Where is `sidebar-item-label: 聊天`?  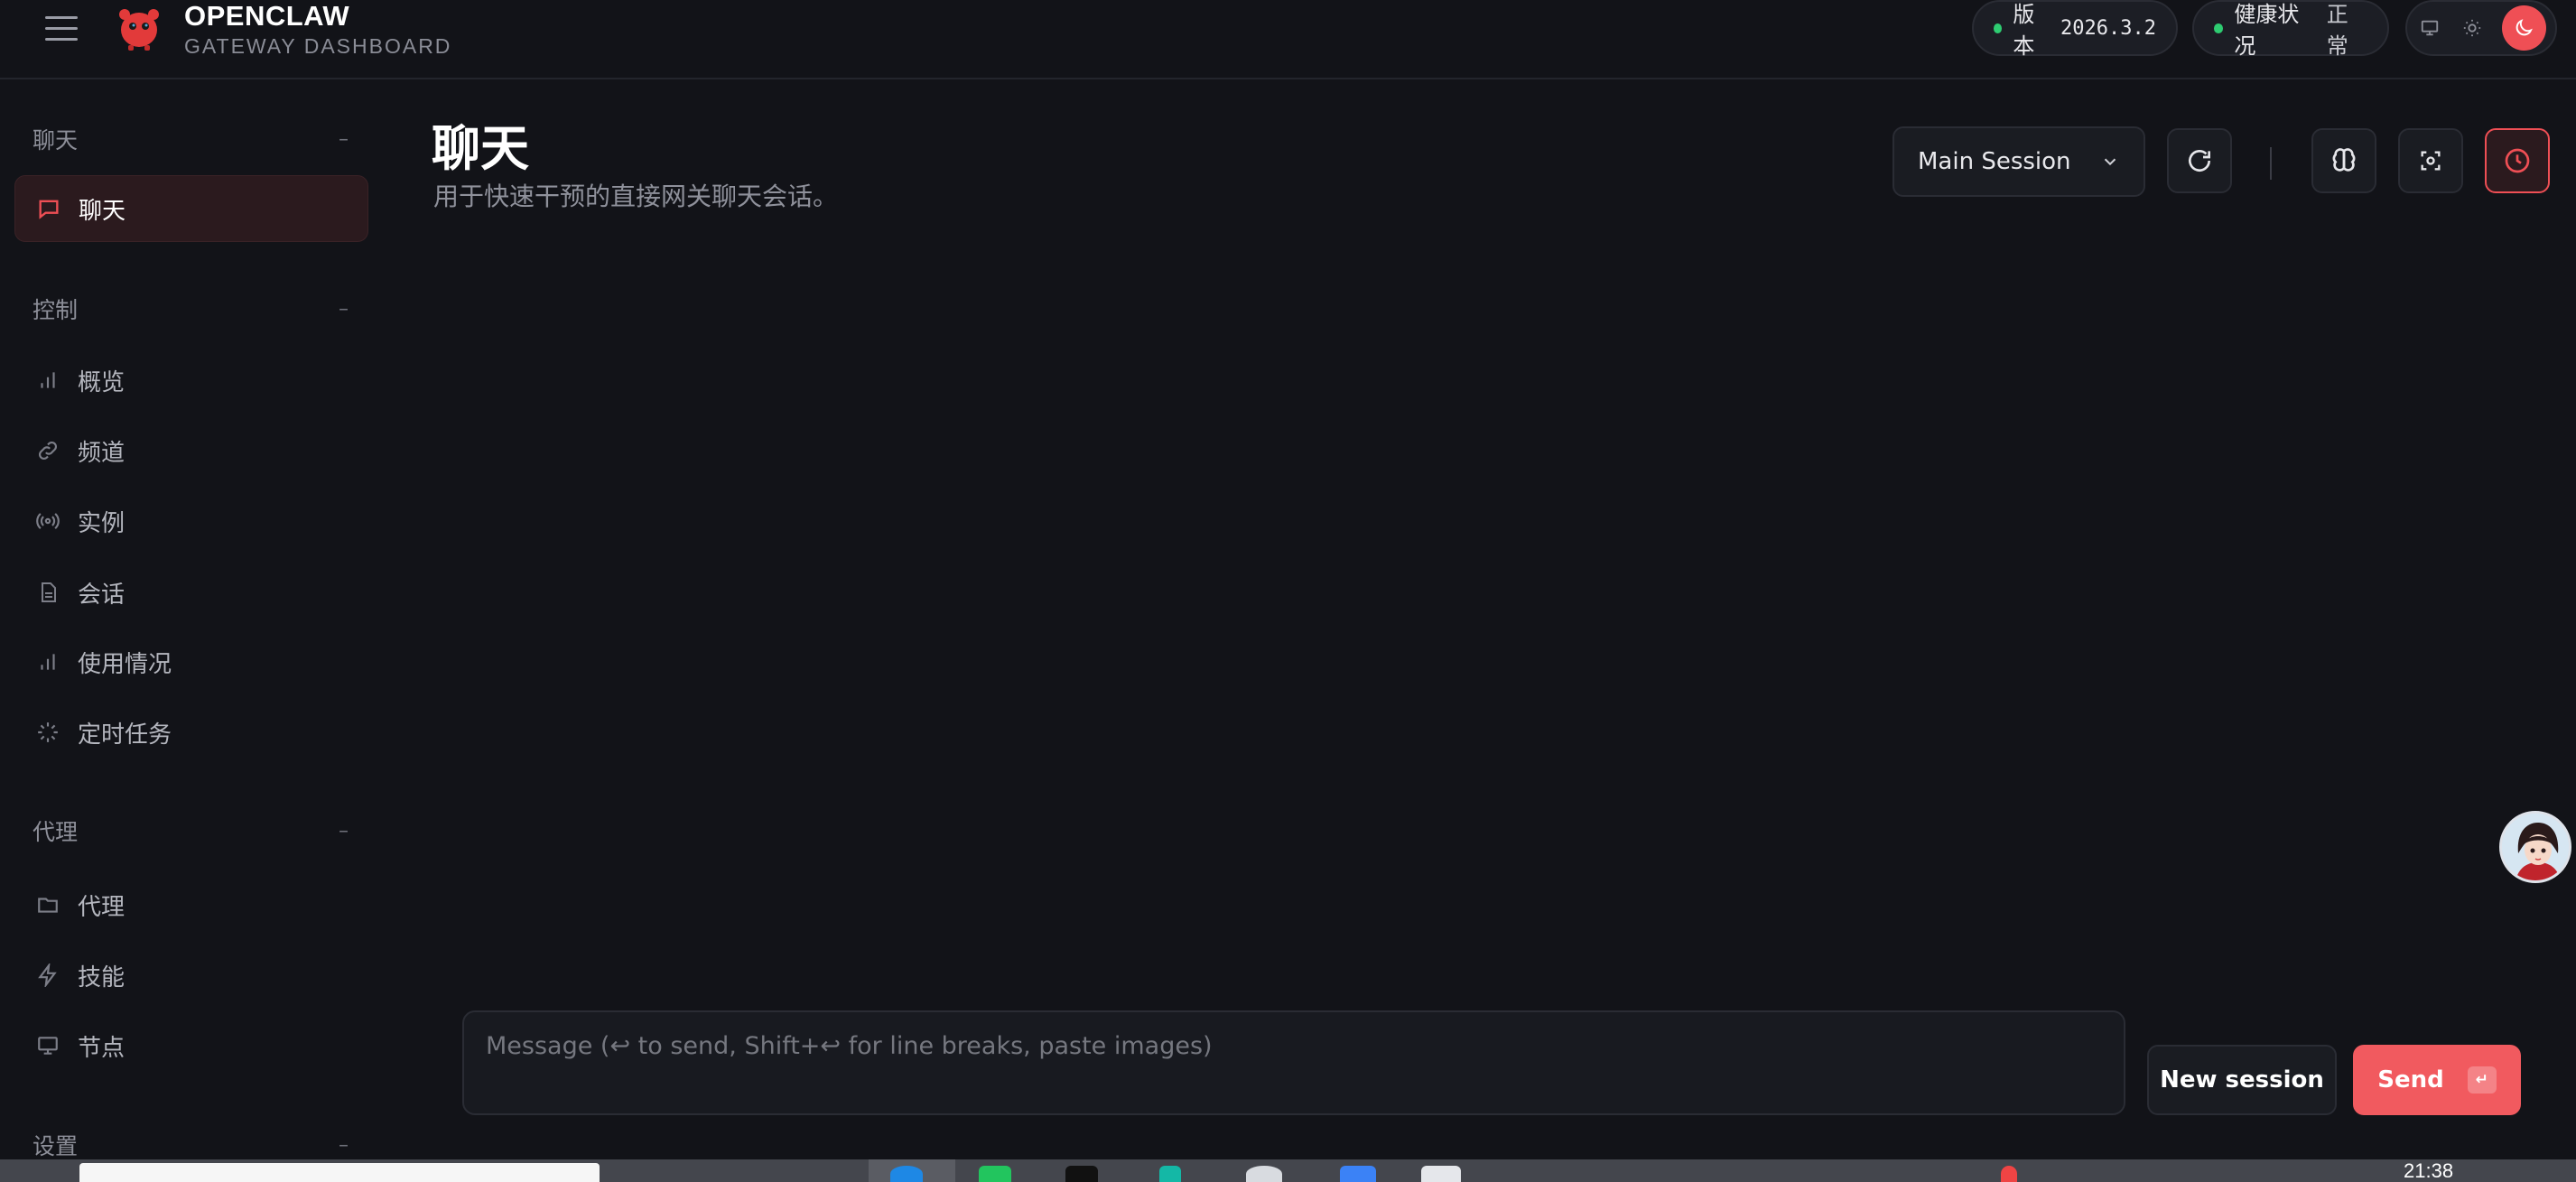
sidebar-item-label: 聊天 is located at coordinates (102, 211).